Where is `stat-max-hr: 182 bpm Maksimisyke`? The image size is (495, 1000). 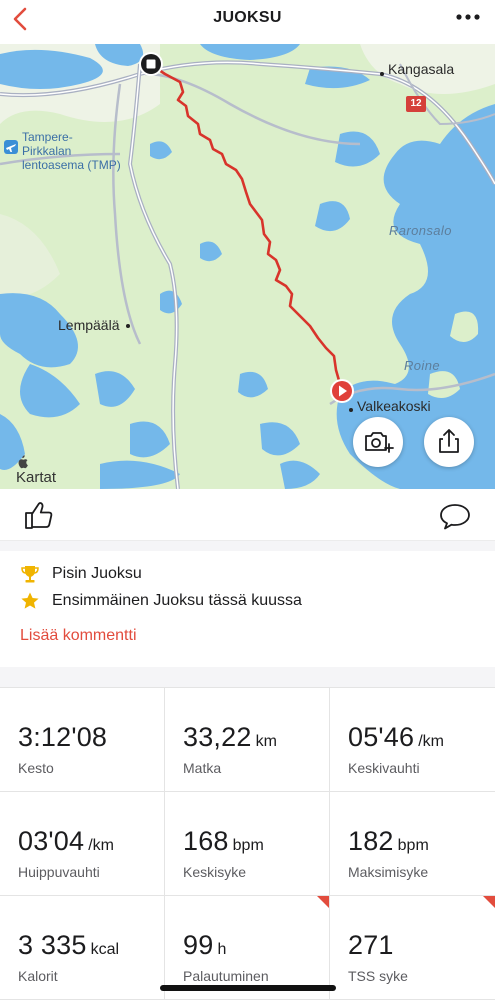 stat-max-hr: 182 bpm Maksimisyke is located at coordinates (412, 844).